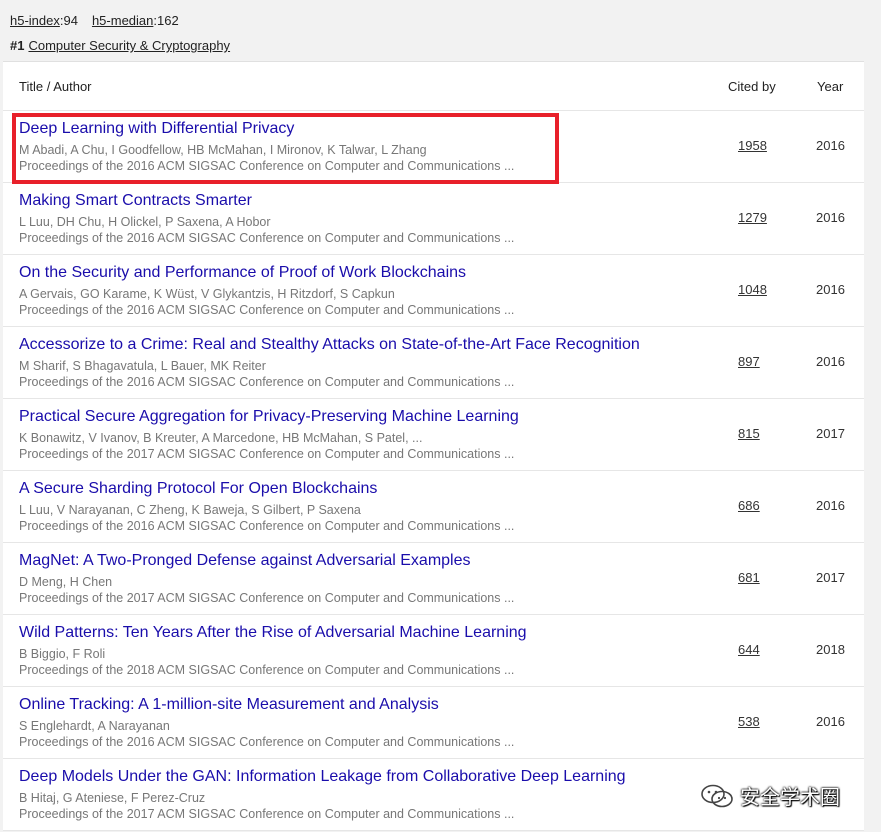 The height and width of the screenshot is (832, 881). Describe the element at coordinates (830, 649) in the screenshot. I see `paper-year: 2018` at that location.